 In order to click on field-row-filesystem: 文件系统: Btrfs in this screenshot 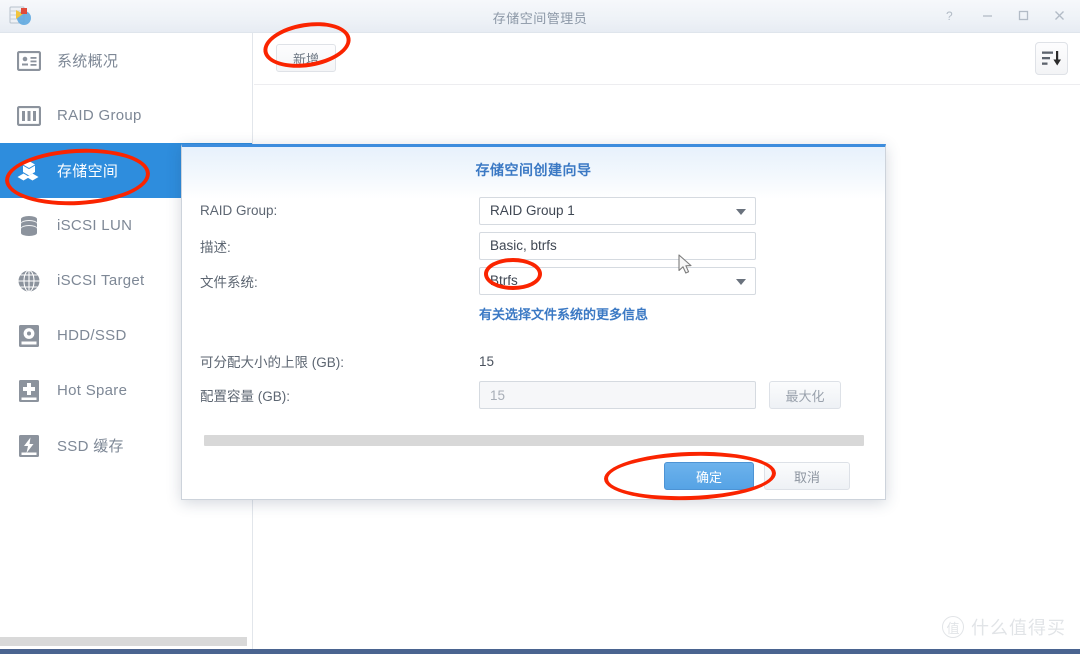, I will do `click(533, 280)`.